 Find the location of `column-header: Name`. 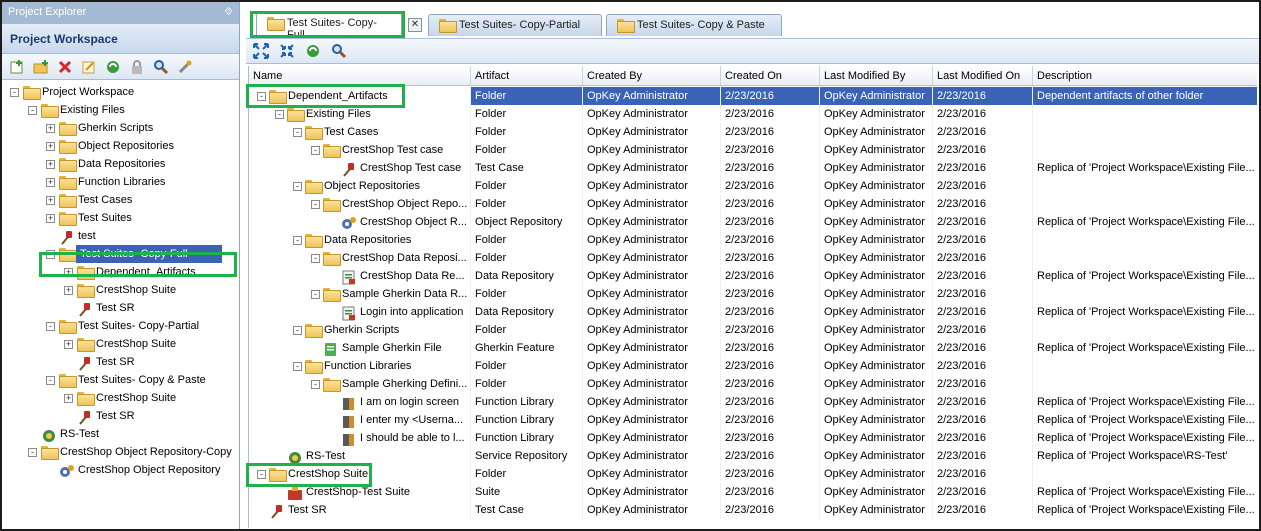

column-header: Name is located at coordinates (360, 76).